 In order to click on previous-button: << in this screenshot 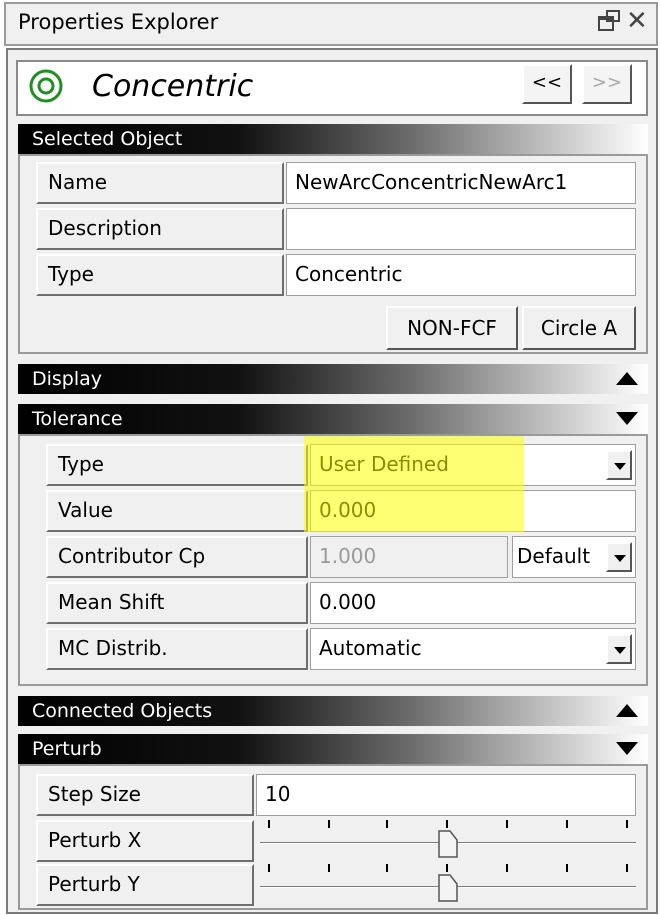, I will do `click(547, 84)`.